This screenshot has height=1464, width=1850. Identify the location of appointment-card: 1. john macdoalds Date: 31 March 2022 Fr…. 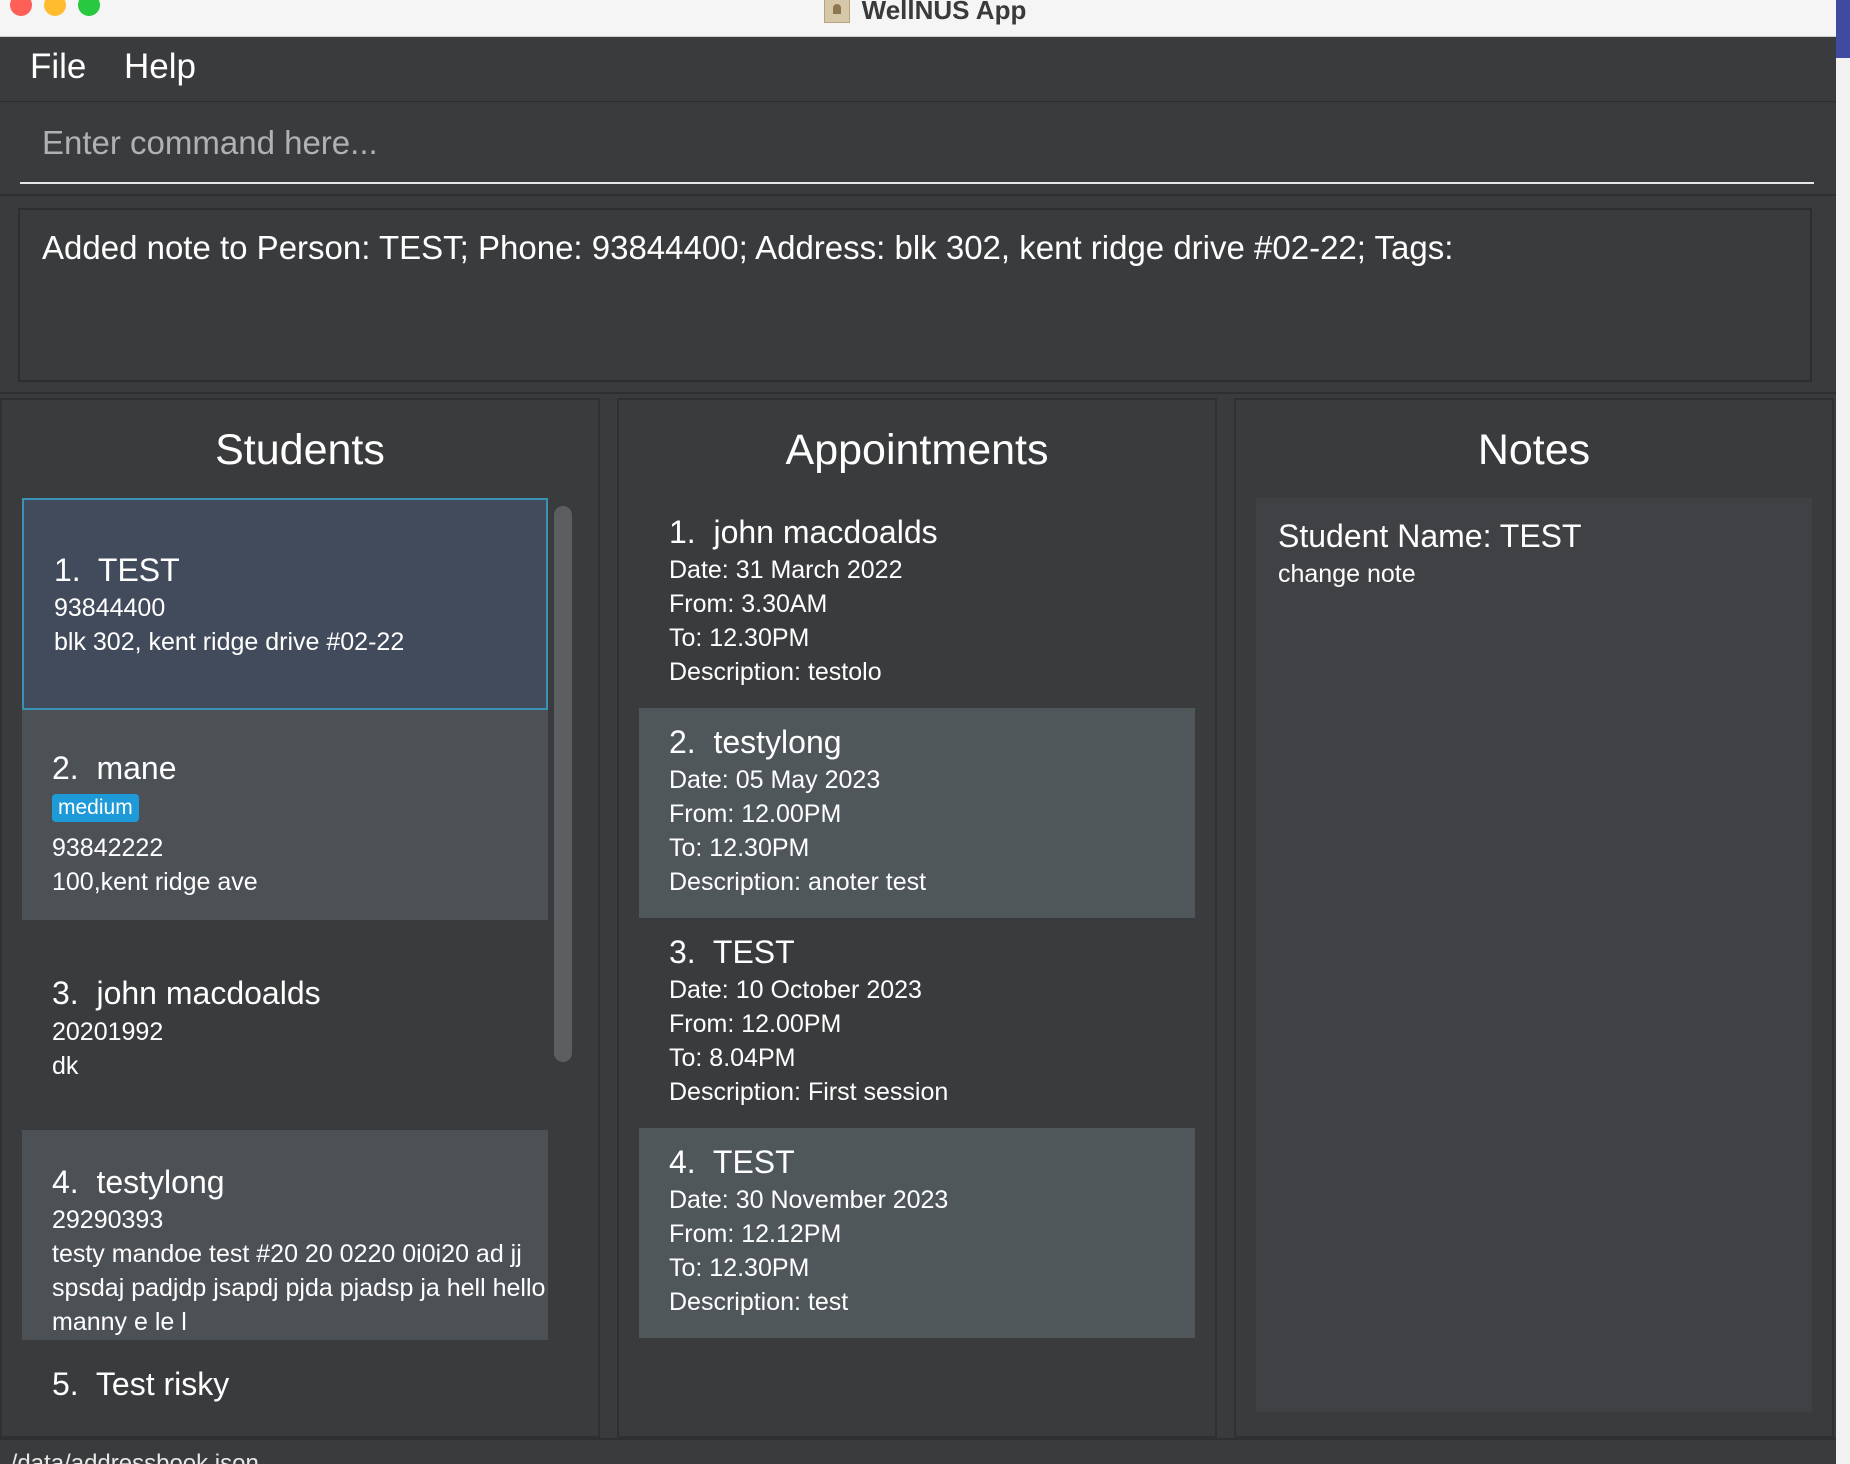
(917, 603).